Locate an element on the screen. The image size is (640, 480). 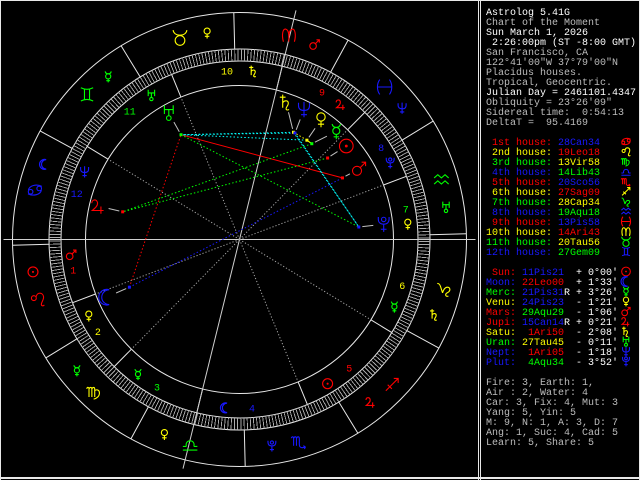
svg-text: - 3°52' is located at coordinates (597, 363).